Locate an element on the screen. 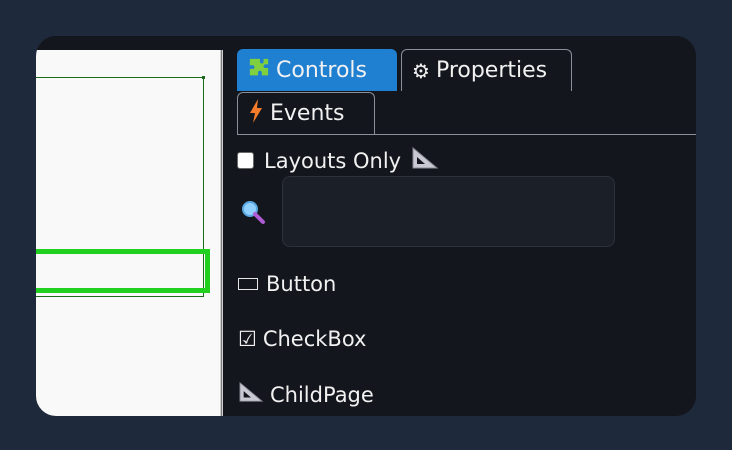 The image size is (732, 450). outline-corner-handle is located at coordinates (203, 77).